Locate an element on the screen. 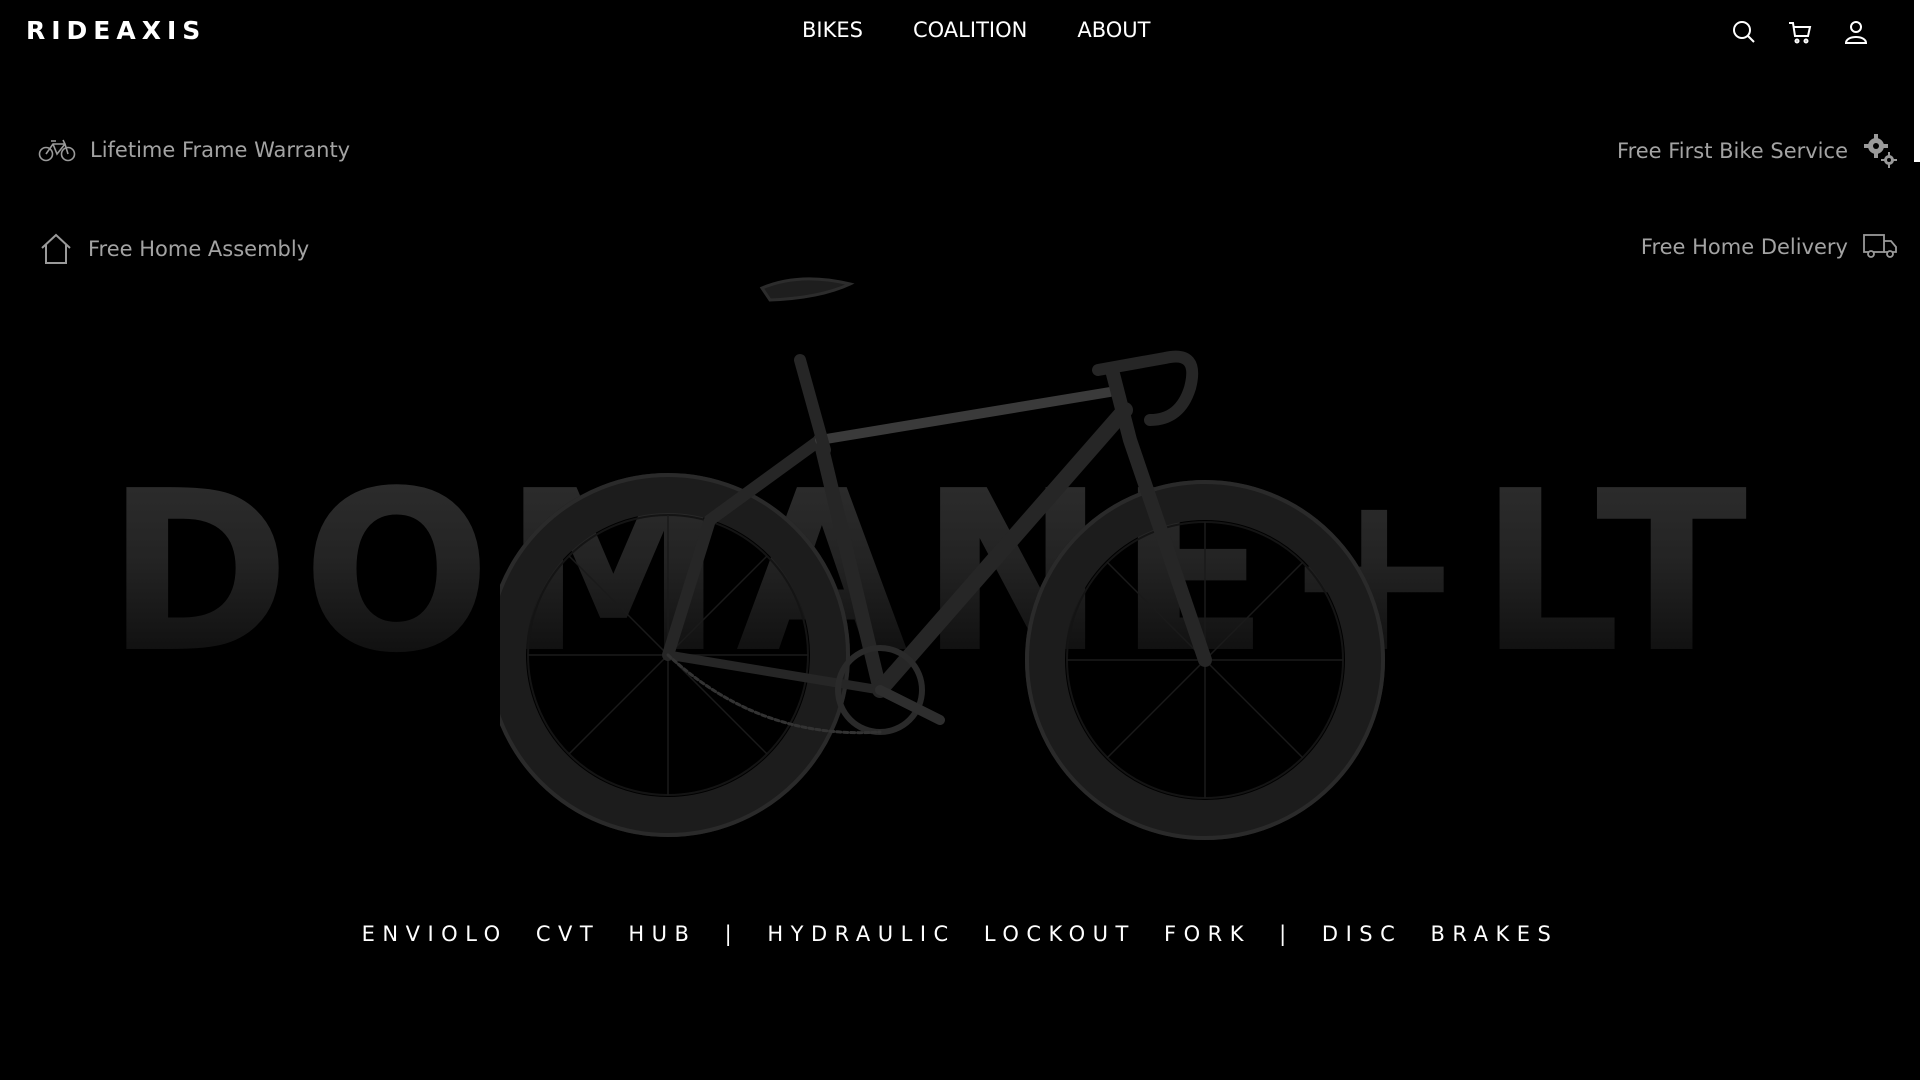  feature-delivery-label: Free Home Delivery is located at coordinates (1744, 247).